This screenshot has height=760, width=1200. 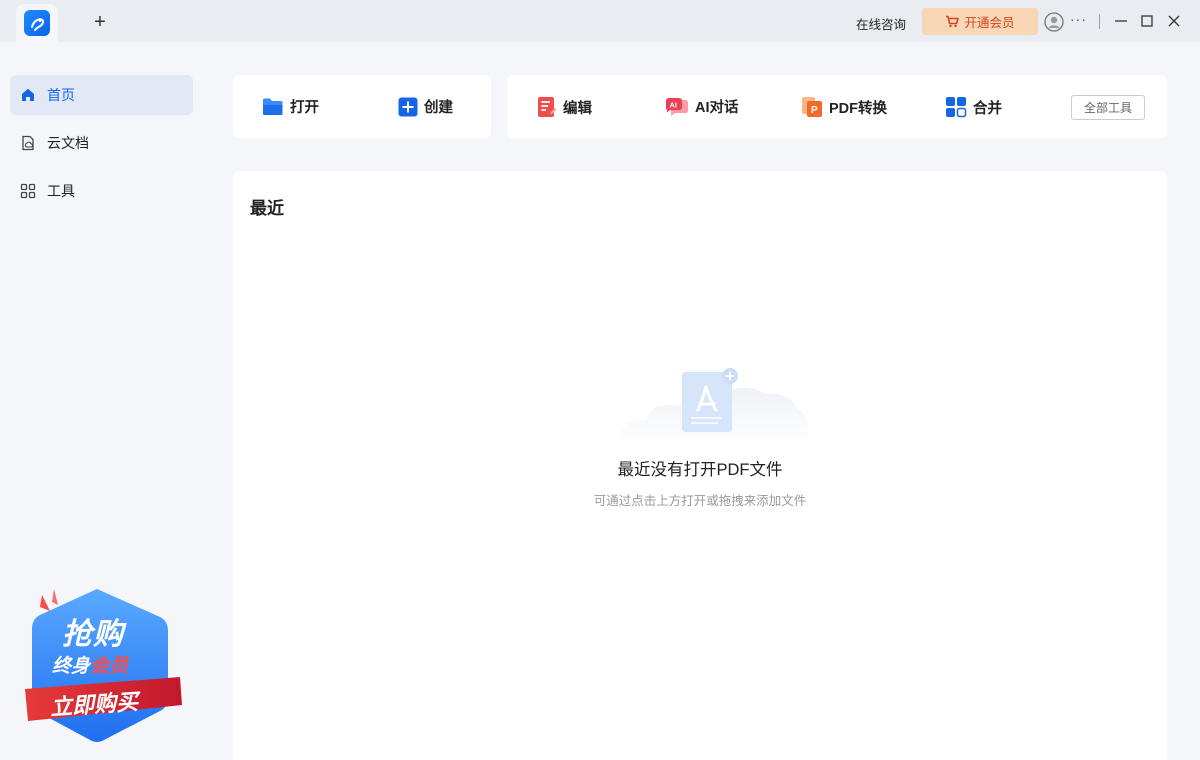 I want to click on ai-chat-icon: AI, so click(x=677, y=106).